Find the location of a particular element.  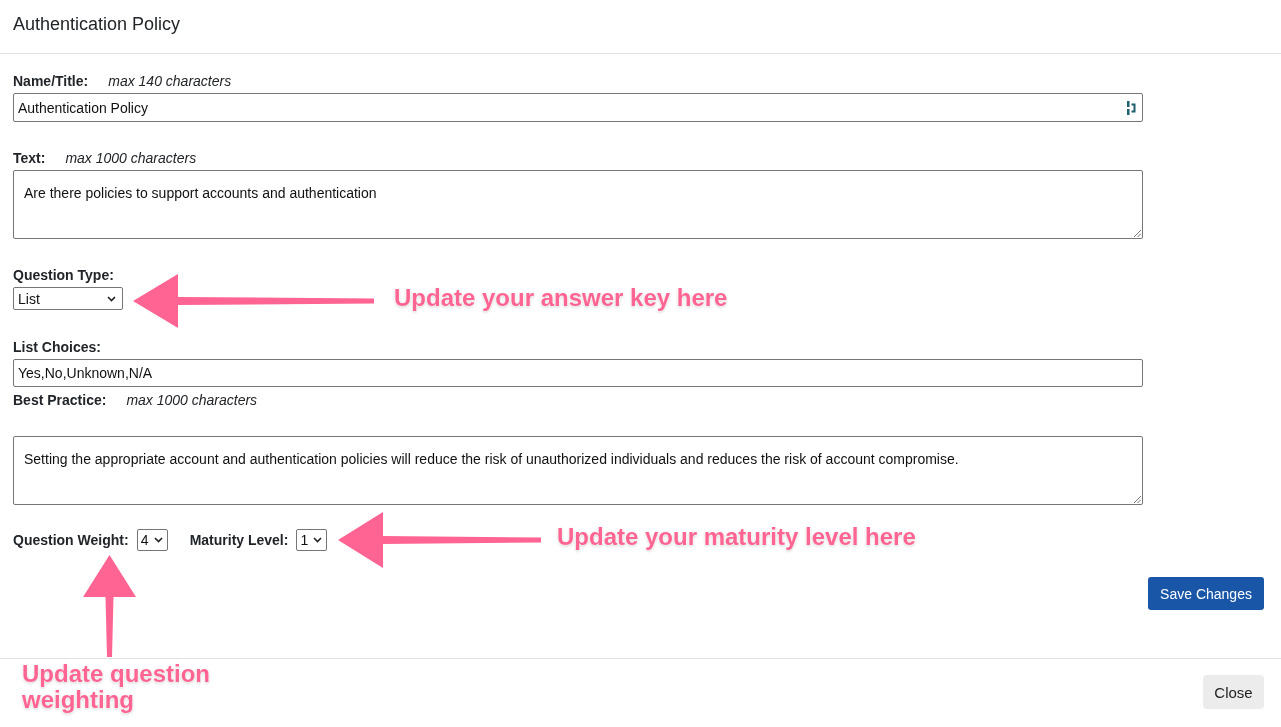

save-changes-button: Save Changes is located at coordinates (1206, 593).